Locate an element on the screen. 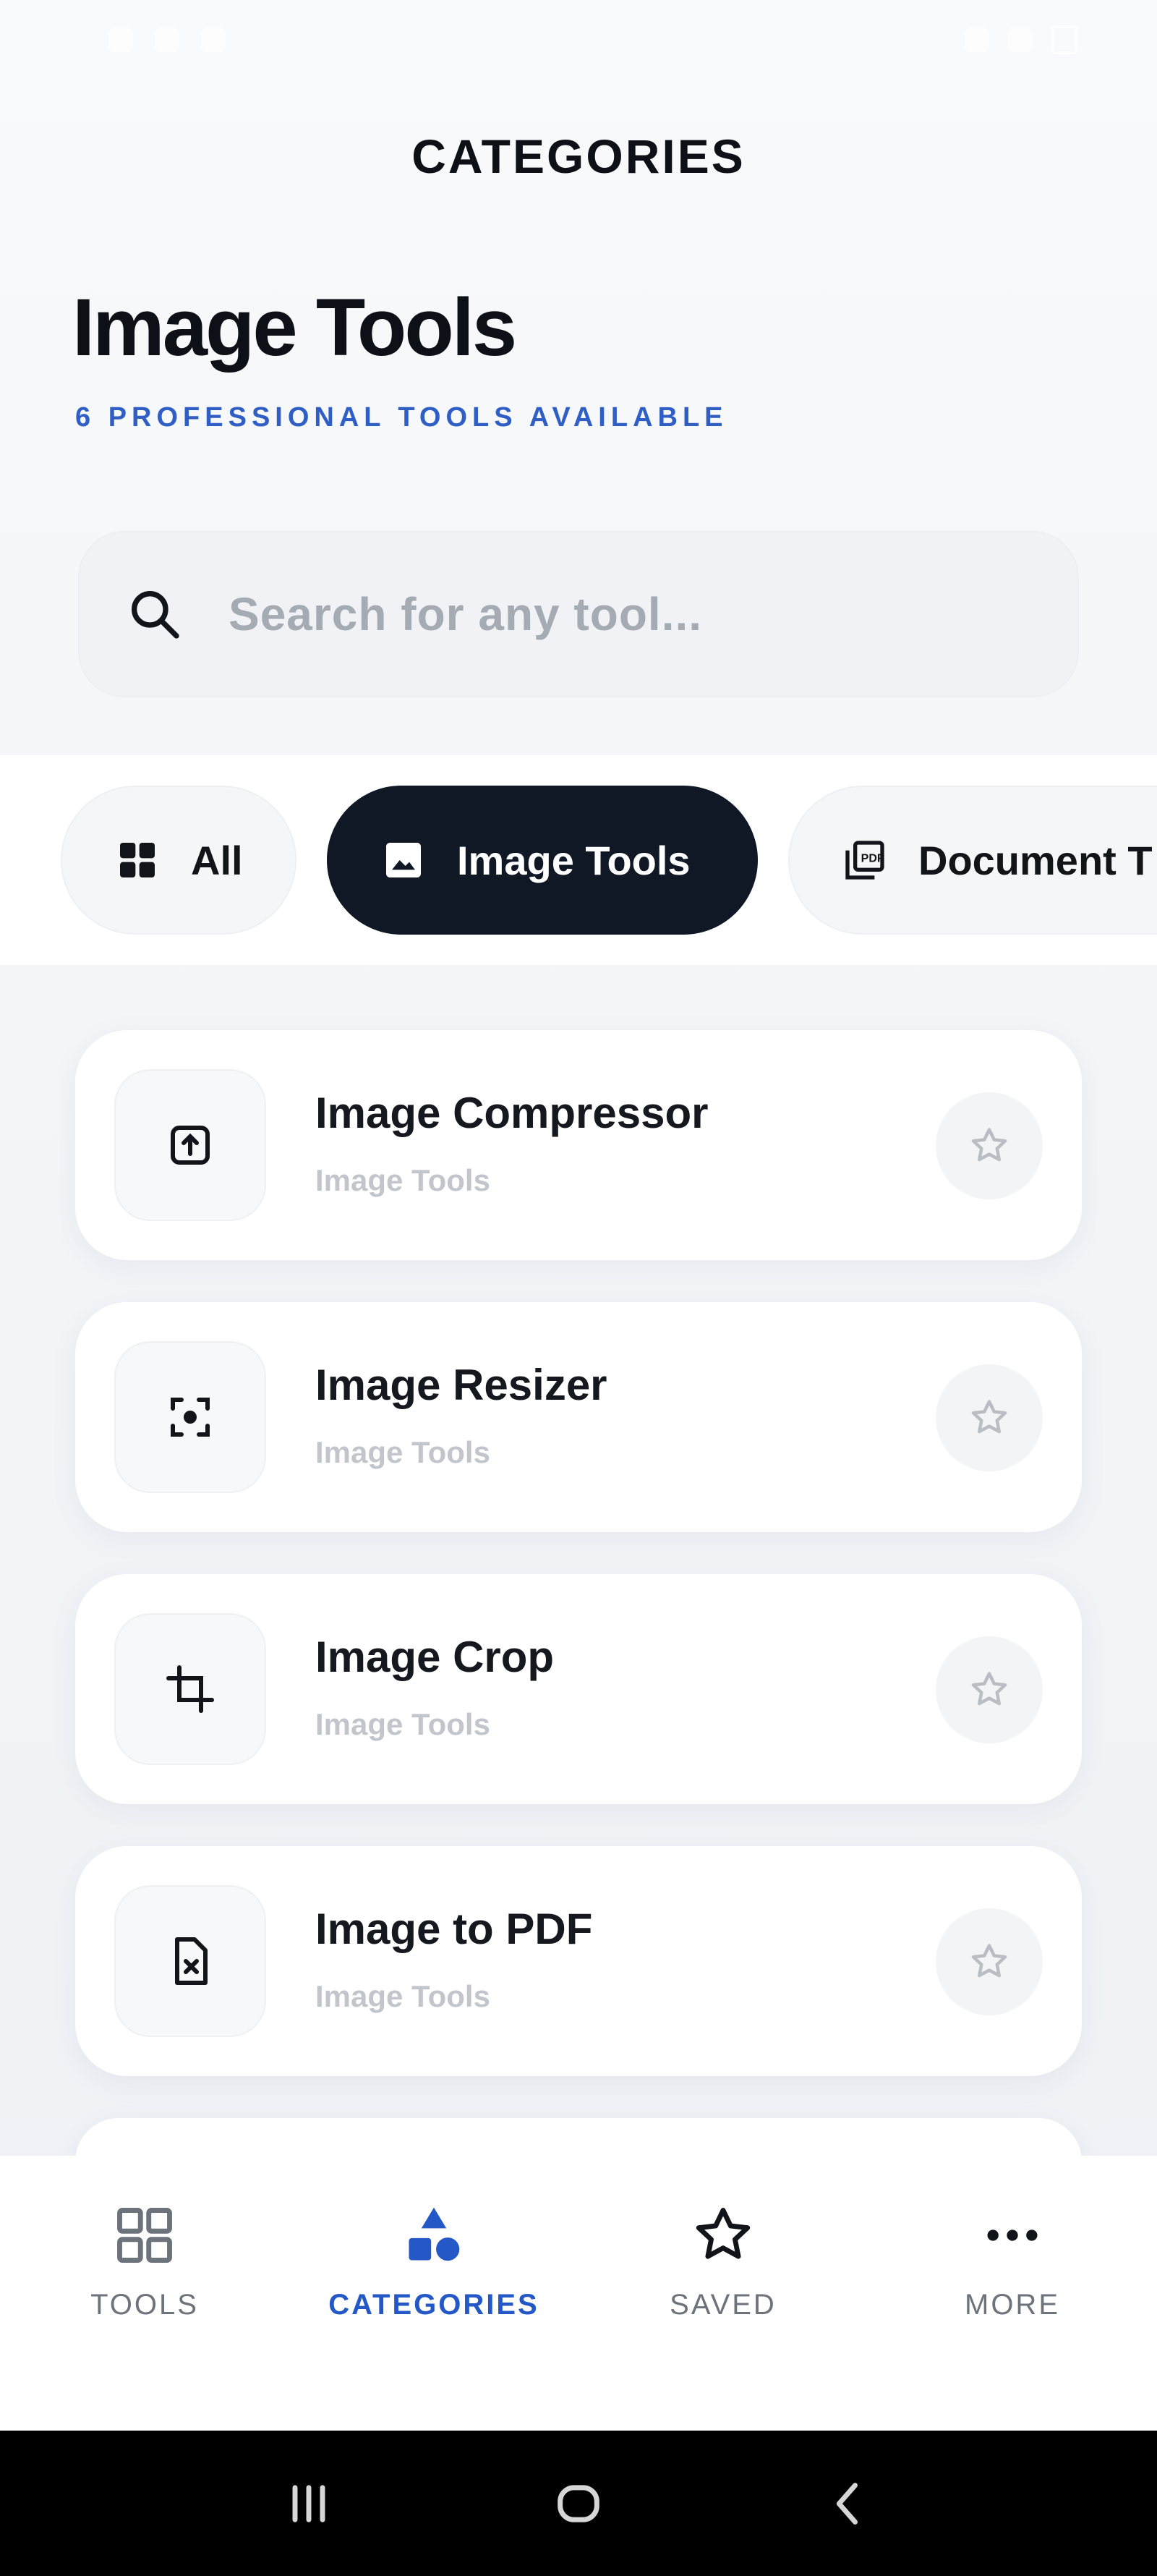 Image resolution: width=1157 pixels, height=2576 pixels. status-bar is located at coordinates (578, 40).